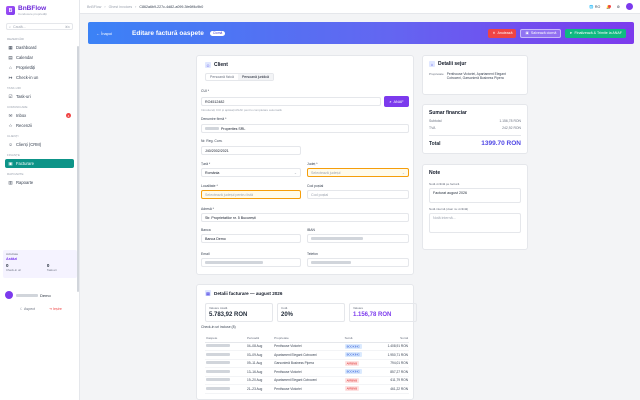  What do you see at coordinates (475, 141) in the screenshot?
I see `summary-total: Total 1399.70 RON` at bounding box center [475, 141].